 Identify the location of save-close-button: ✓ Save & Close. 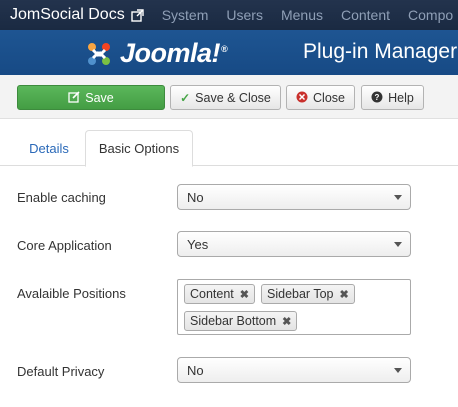
(225, 97).